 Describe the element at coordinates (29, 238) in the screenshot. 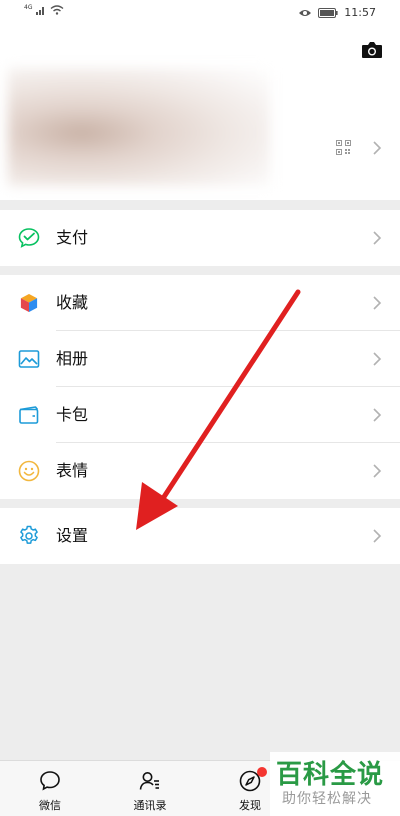

I see `wechat-pay-icon` at that location.